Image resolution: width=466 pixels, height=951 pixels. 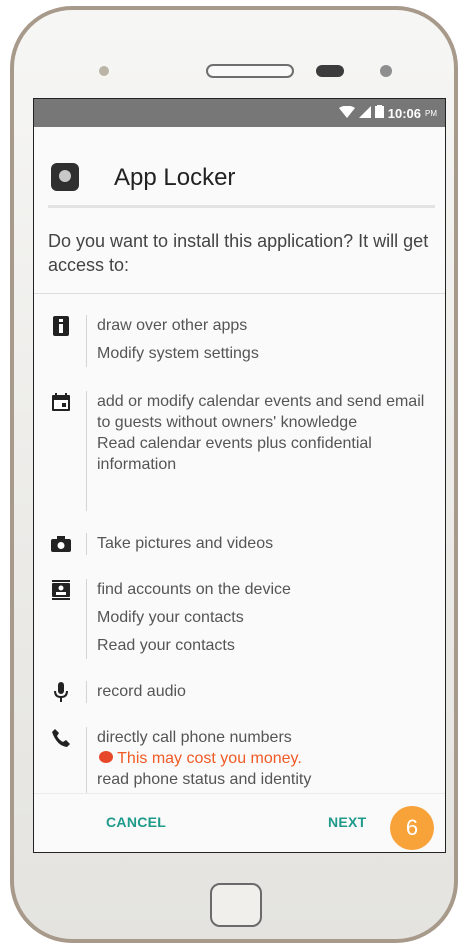 What do you see at coordinates (61, 402) in the screenshot?
I see `calendar-icon` at bounding box center [61, 402].